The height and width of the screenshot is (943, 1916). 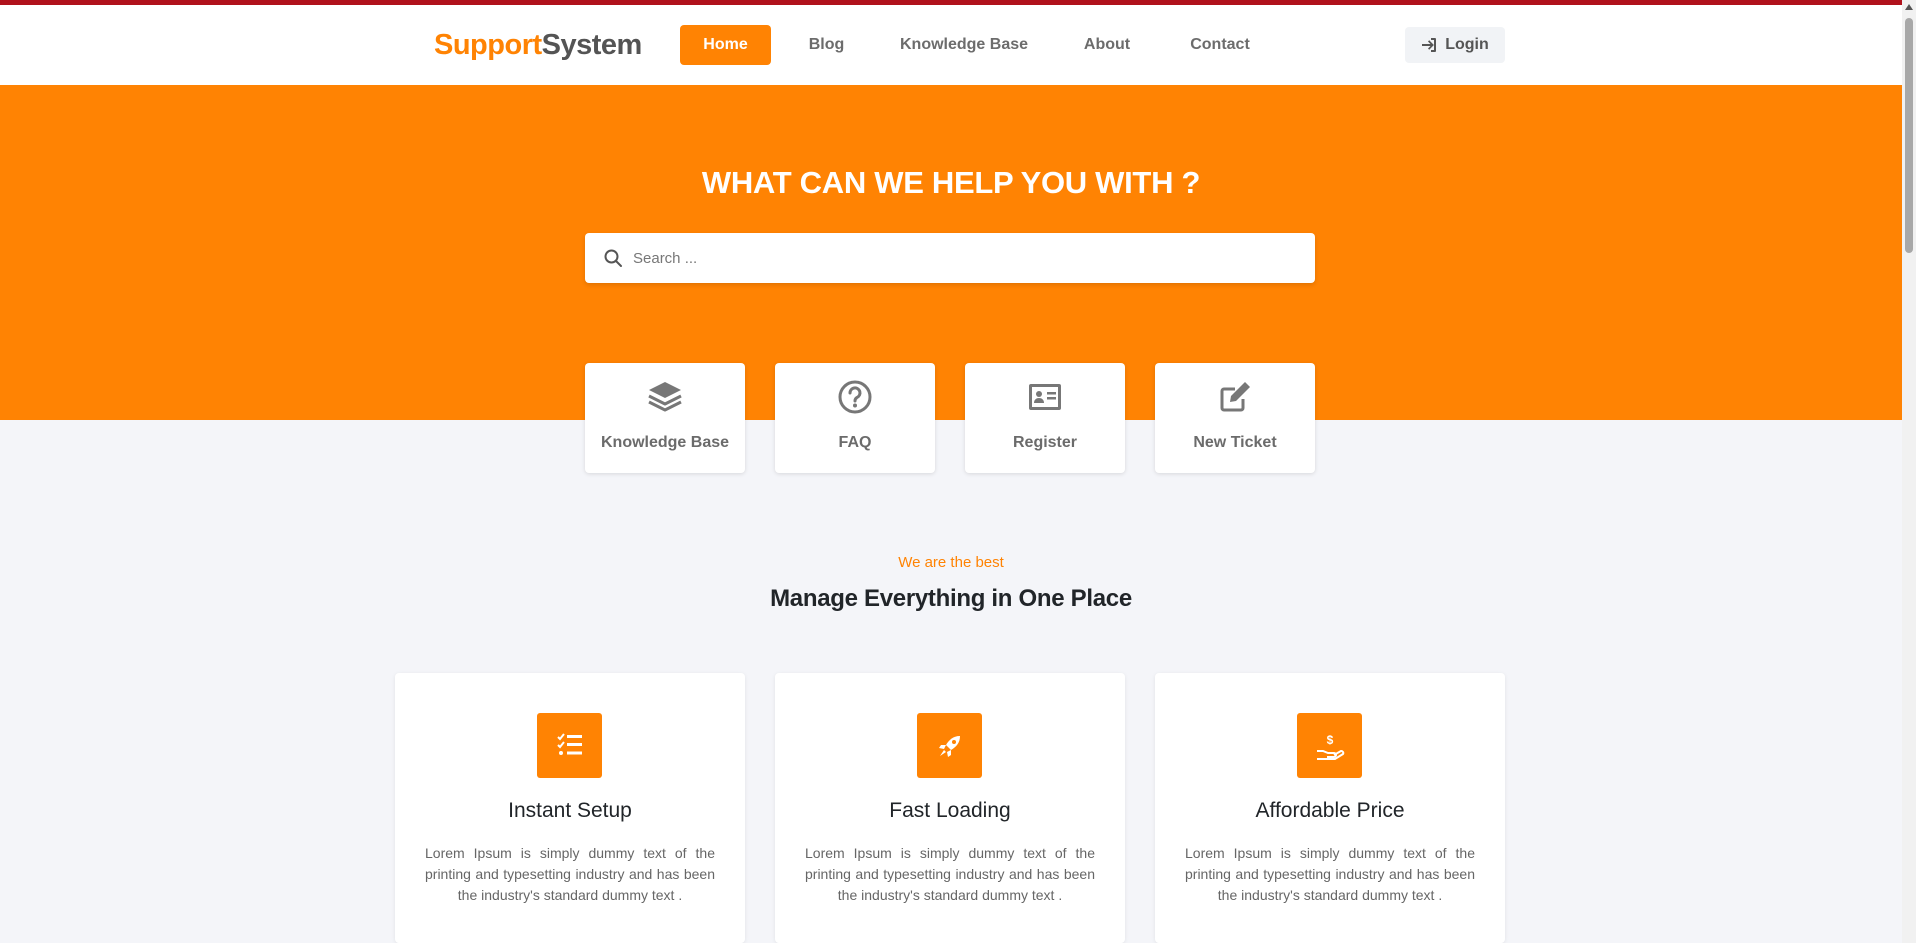 I want to click on checklist-icon, so click(x=569, y=743).